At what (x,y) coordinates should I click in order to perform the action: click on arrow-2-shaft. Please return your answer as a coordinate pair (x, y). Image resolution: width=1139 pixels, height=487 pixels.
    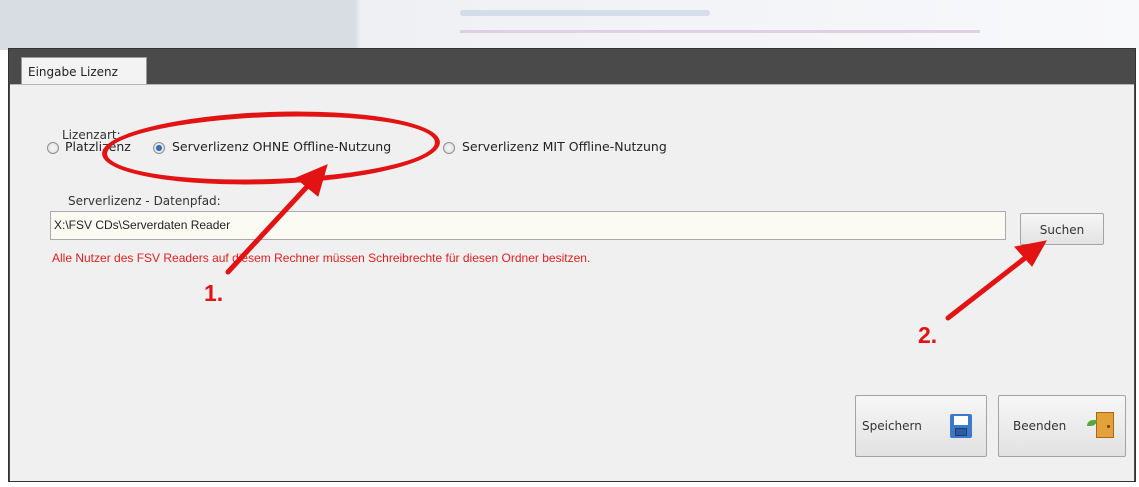
    Looking at the image, I should click on (991, 284).